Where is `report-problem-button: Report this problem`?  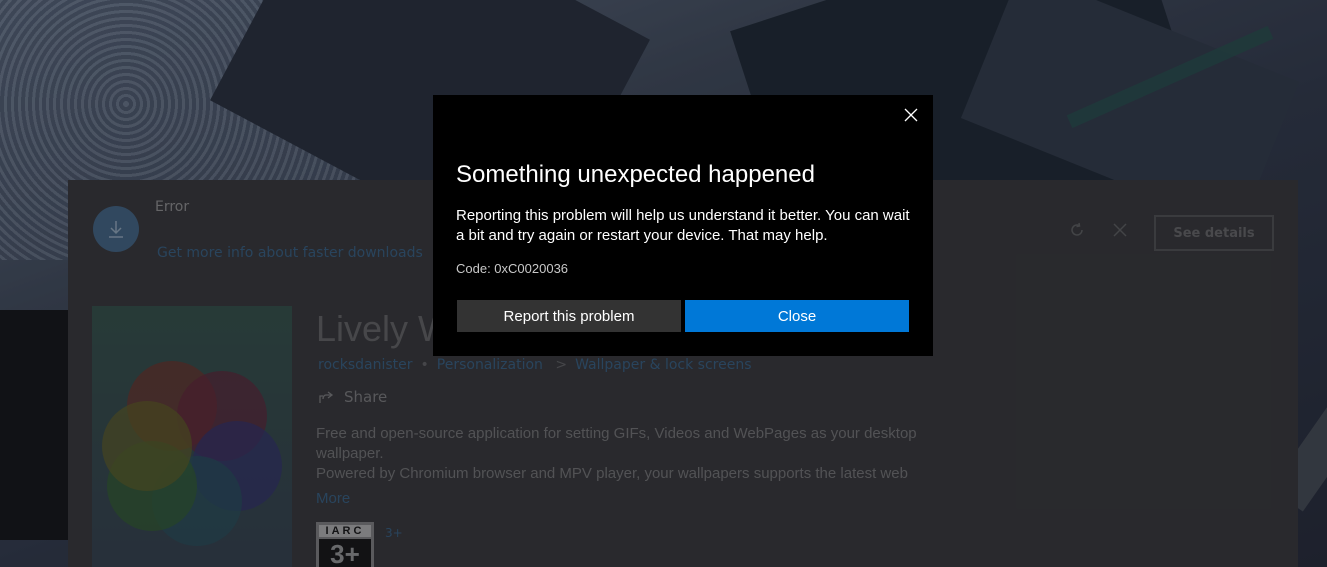
report-problem-button: Report this problem is located at coordinates (569, 316).